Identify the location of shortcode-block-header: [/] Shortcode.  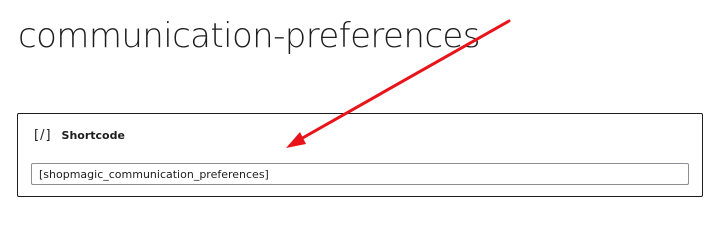
(79, 135).